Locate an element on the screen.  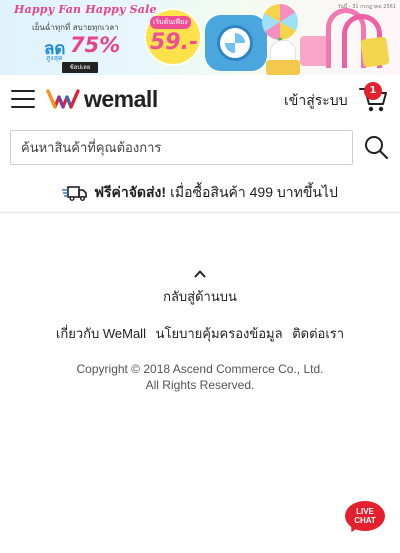
banner-title: Happy Fan Happy Sale is located at coordinates (85, 9).